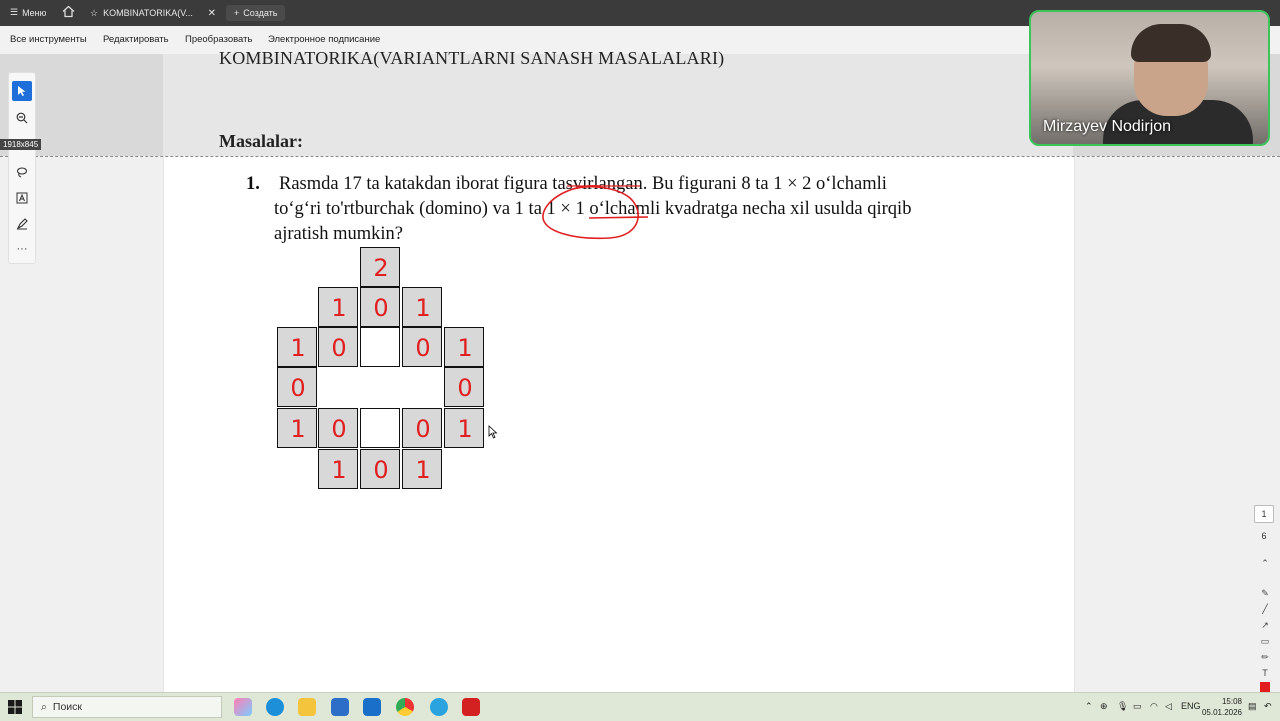 Image resolution: width=1280 pixels, height=721 pixels. What do you see at coordinates (22, 198) in the screenshot?
I see `text-select-icon` at bounding box center [22, 198].